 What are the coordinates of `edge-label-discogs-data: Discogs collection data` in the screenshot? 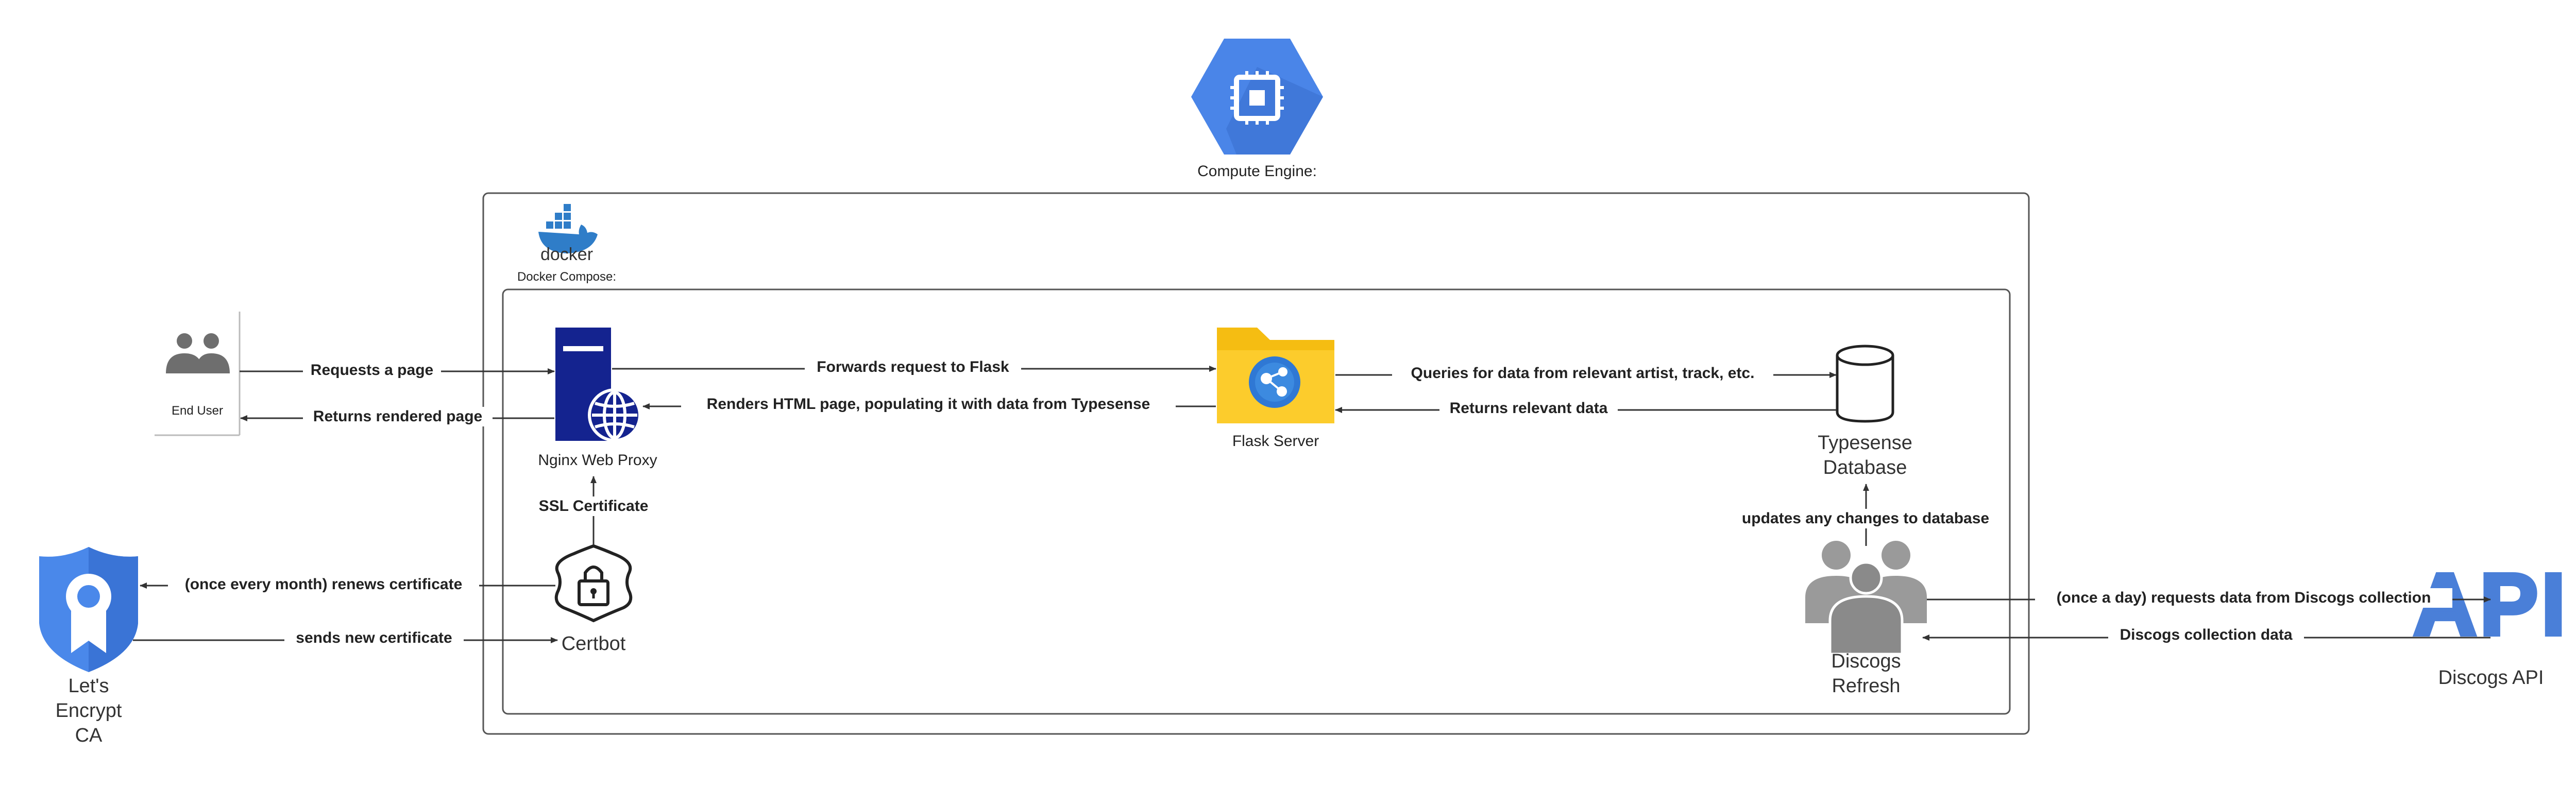 It's located at (2206, 634).